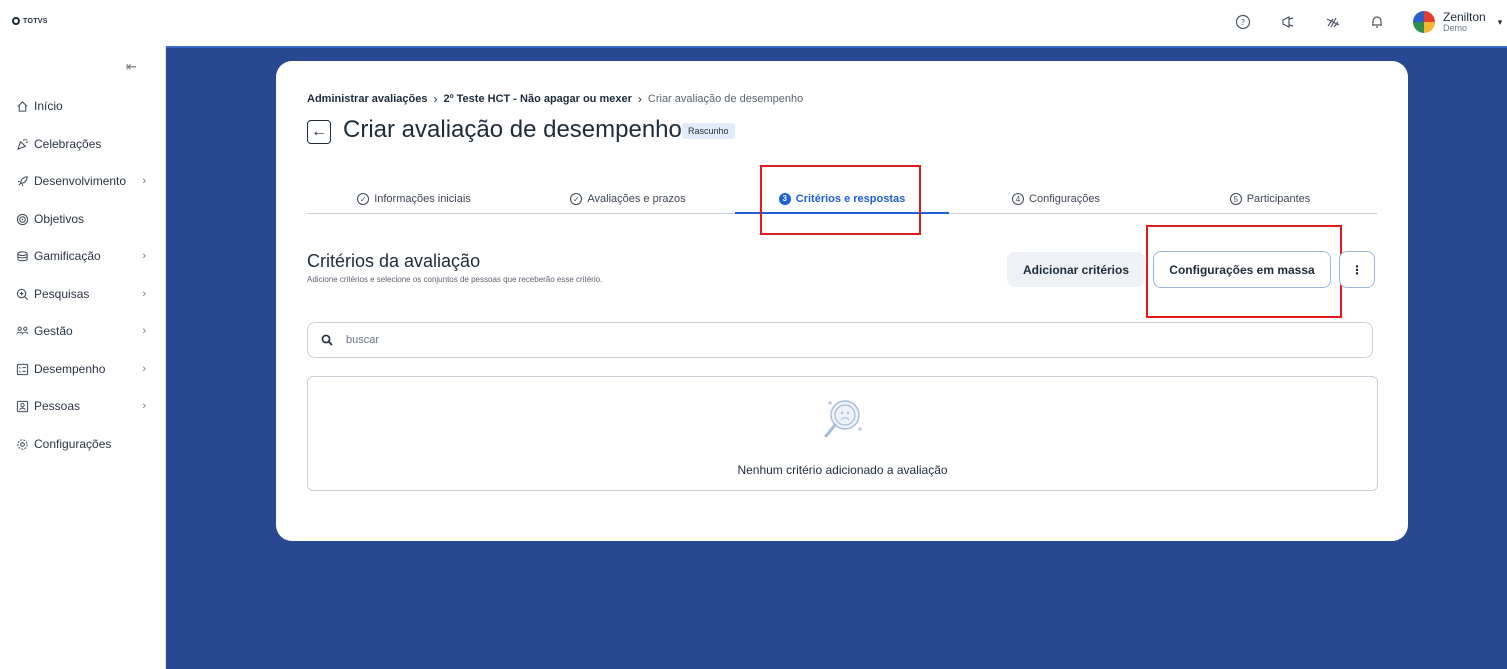 Image resolution: width=1507 pixels, height=669 pixels. I want to click on tab-avaliacoes-prazos: ✓ Avaliações e prazos, so click(628, 199).